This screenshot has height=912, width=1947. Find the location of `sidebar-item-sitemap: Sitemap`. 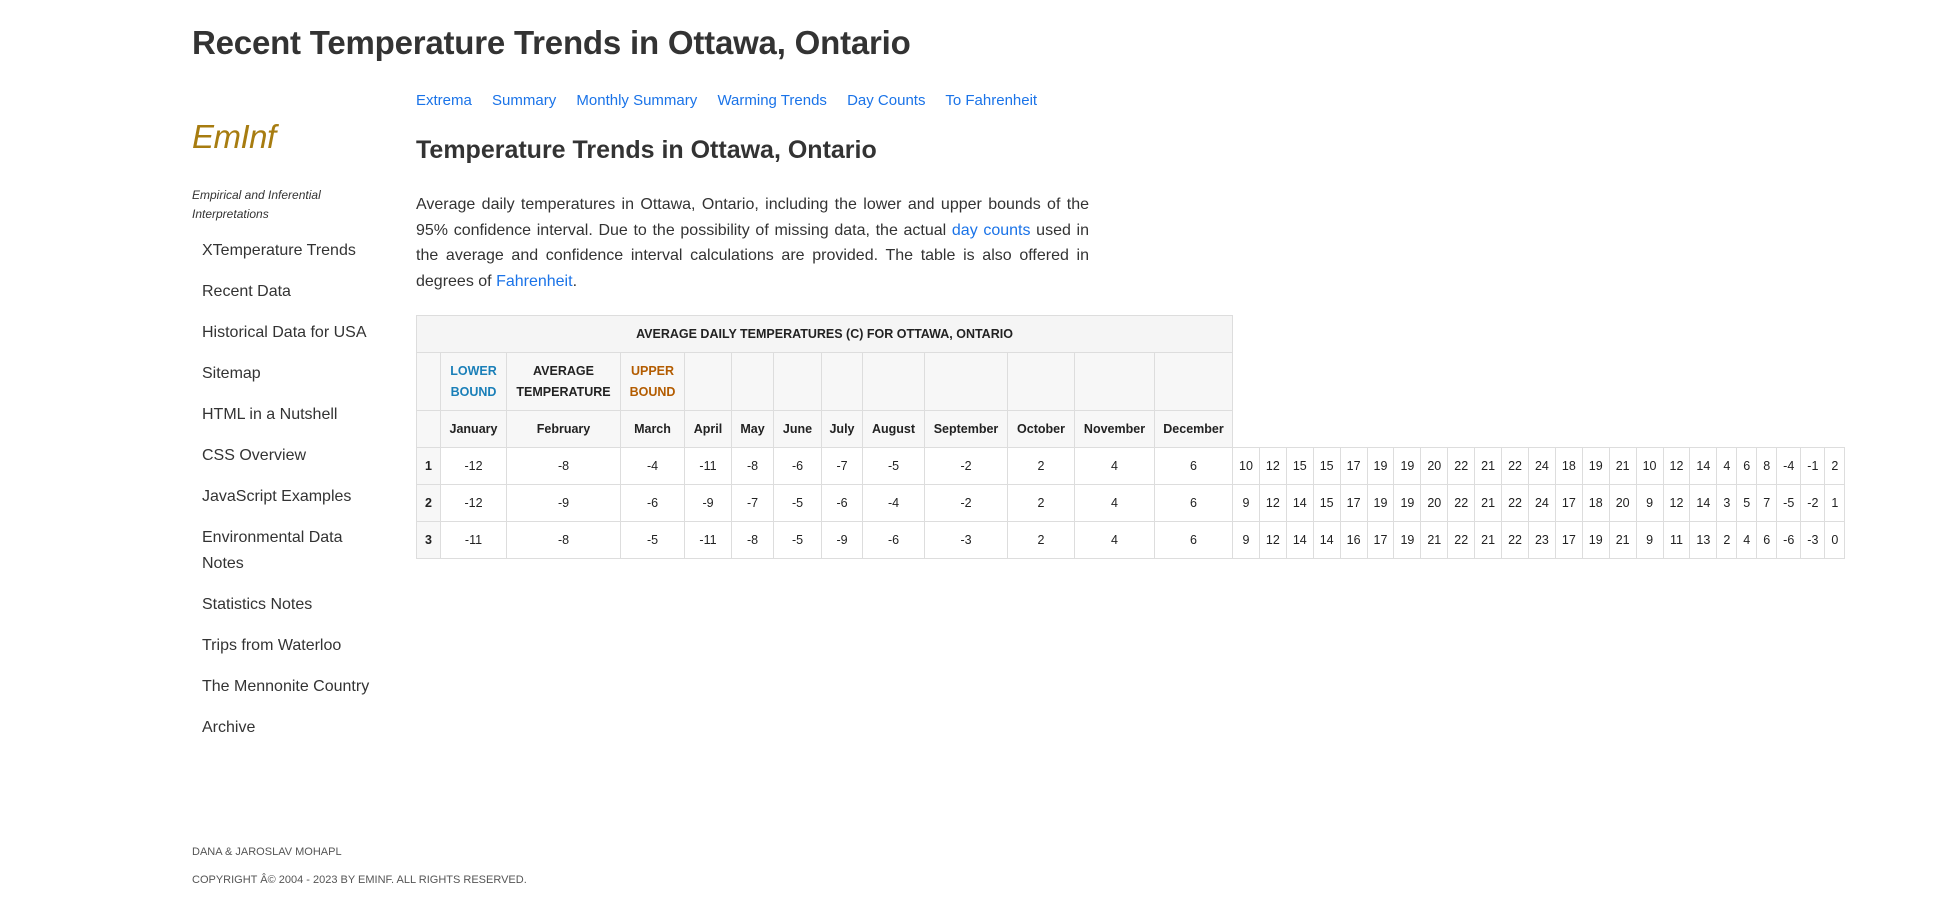

sidebar-item-sitemap: Sitemap is located at coordinates (282, 374).